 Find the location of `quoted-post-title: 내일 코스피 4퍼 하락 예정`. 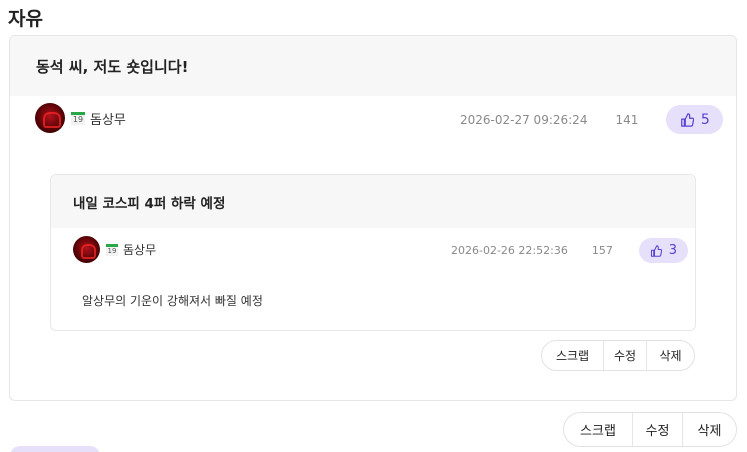

quoted-post-title: 내일 코스피 4퍼 하락 예정 is located at coordinates (149, 203).